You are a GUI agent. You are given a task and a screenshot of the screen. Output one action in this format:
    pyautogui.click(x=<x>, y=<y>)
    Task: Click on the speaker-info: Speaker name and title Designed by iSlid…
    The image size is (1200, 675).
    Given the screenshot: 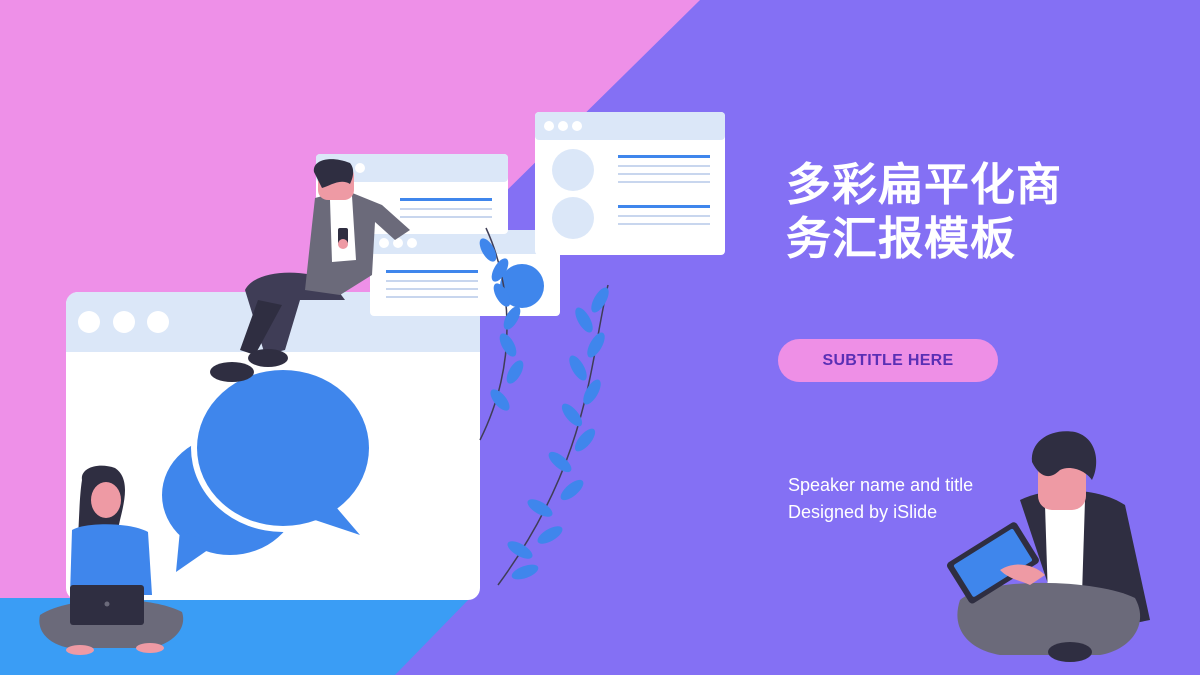 What is the action you would take?
    pyautogui.click(x=880, y=499)
    